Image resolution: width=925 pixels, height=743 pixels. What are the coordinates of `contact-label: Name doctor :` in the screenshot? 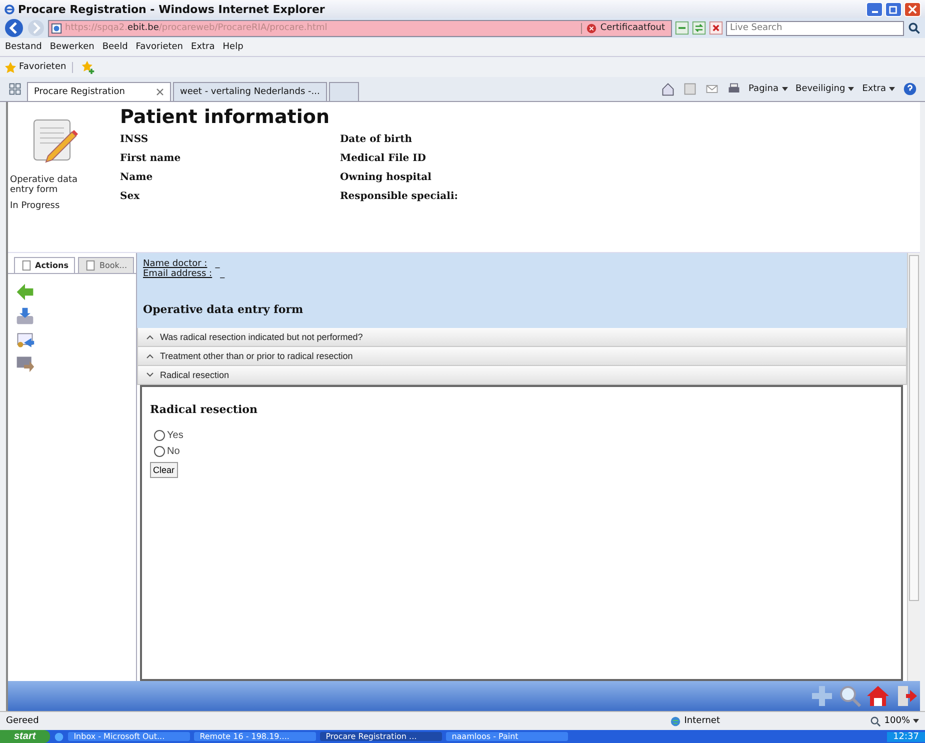 It's located at (175, 264).